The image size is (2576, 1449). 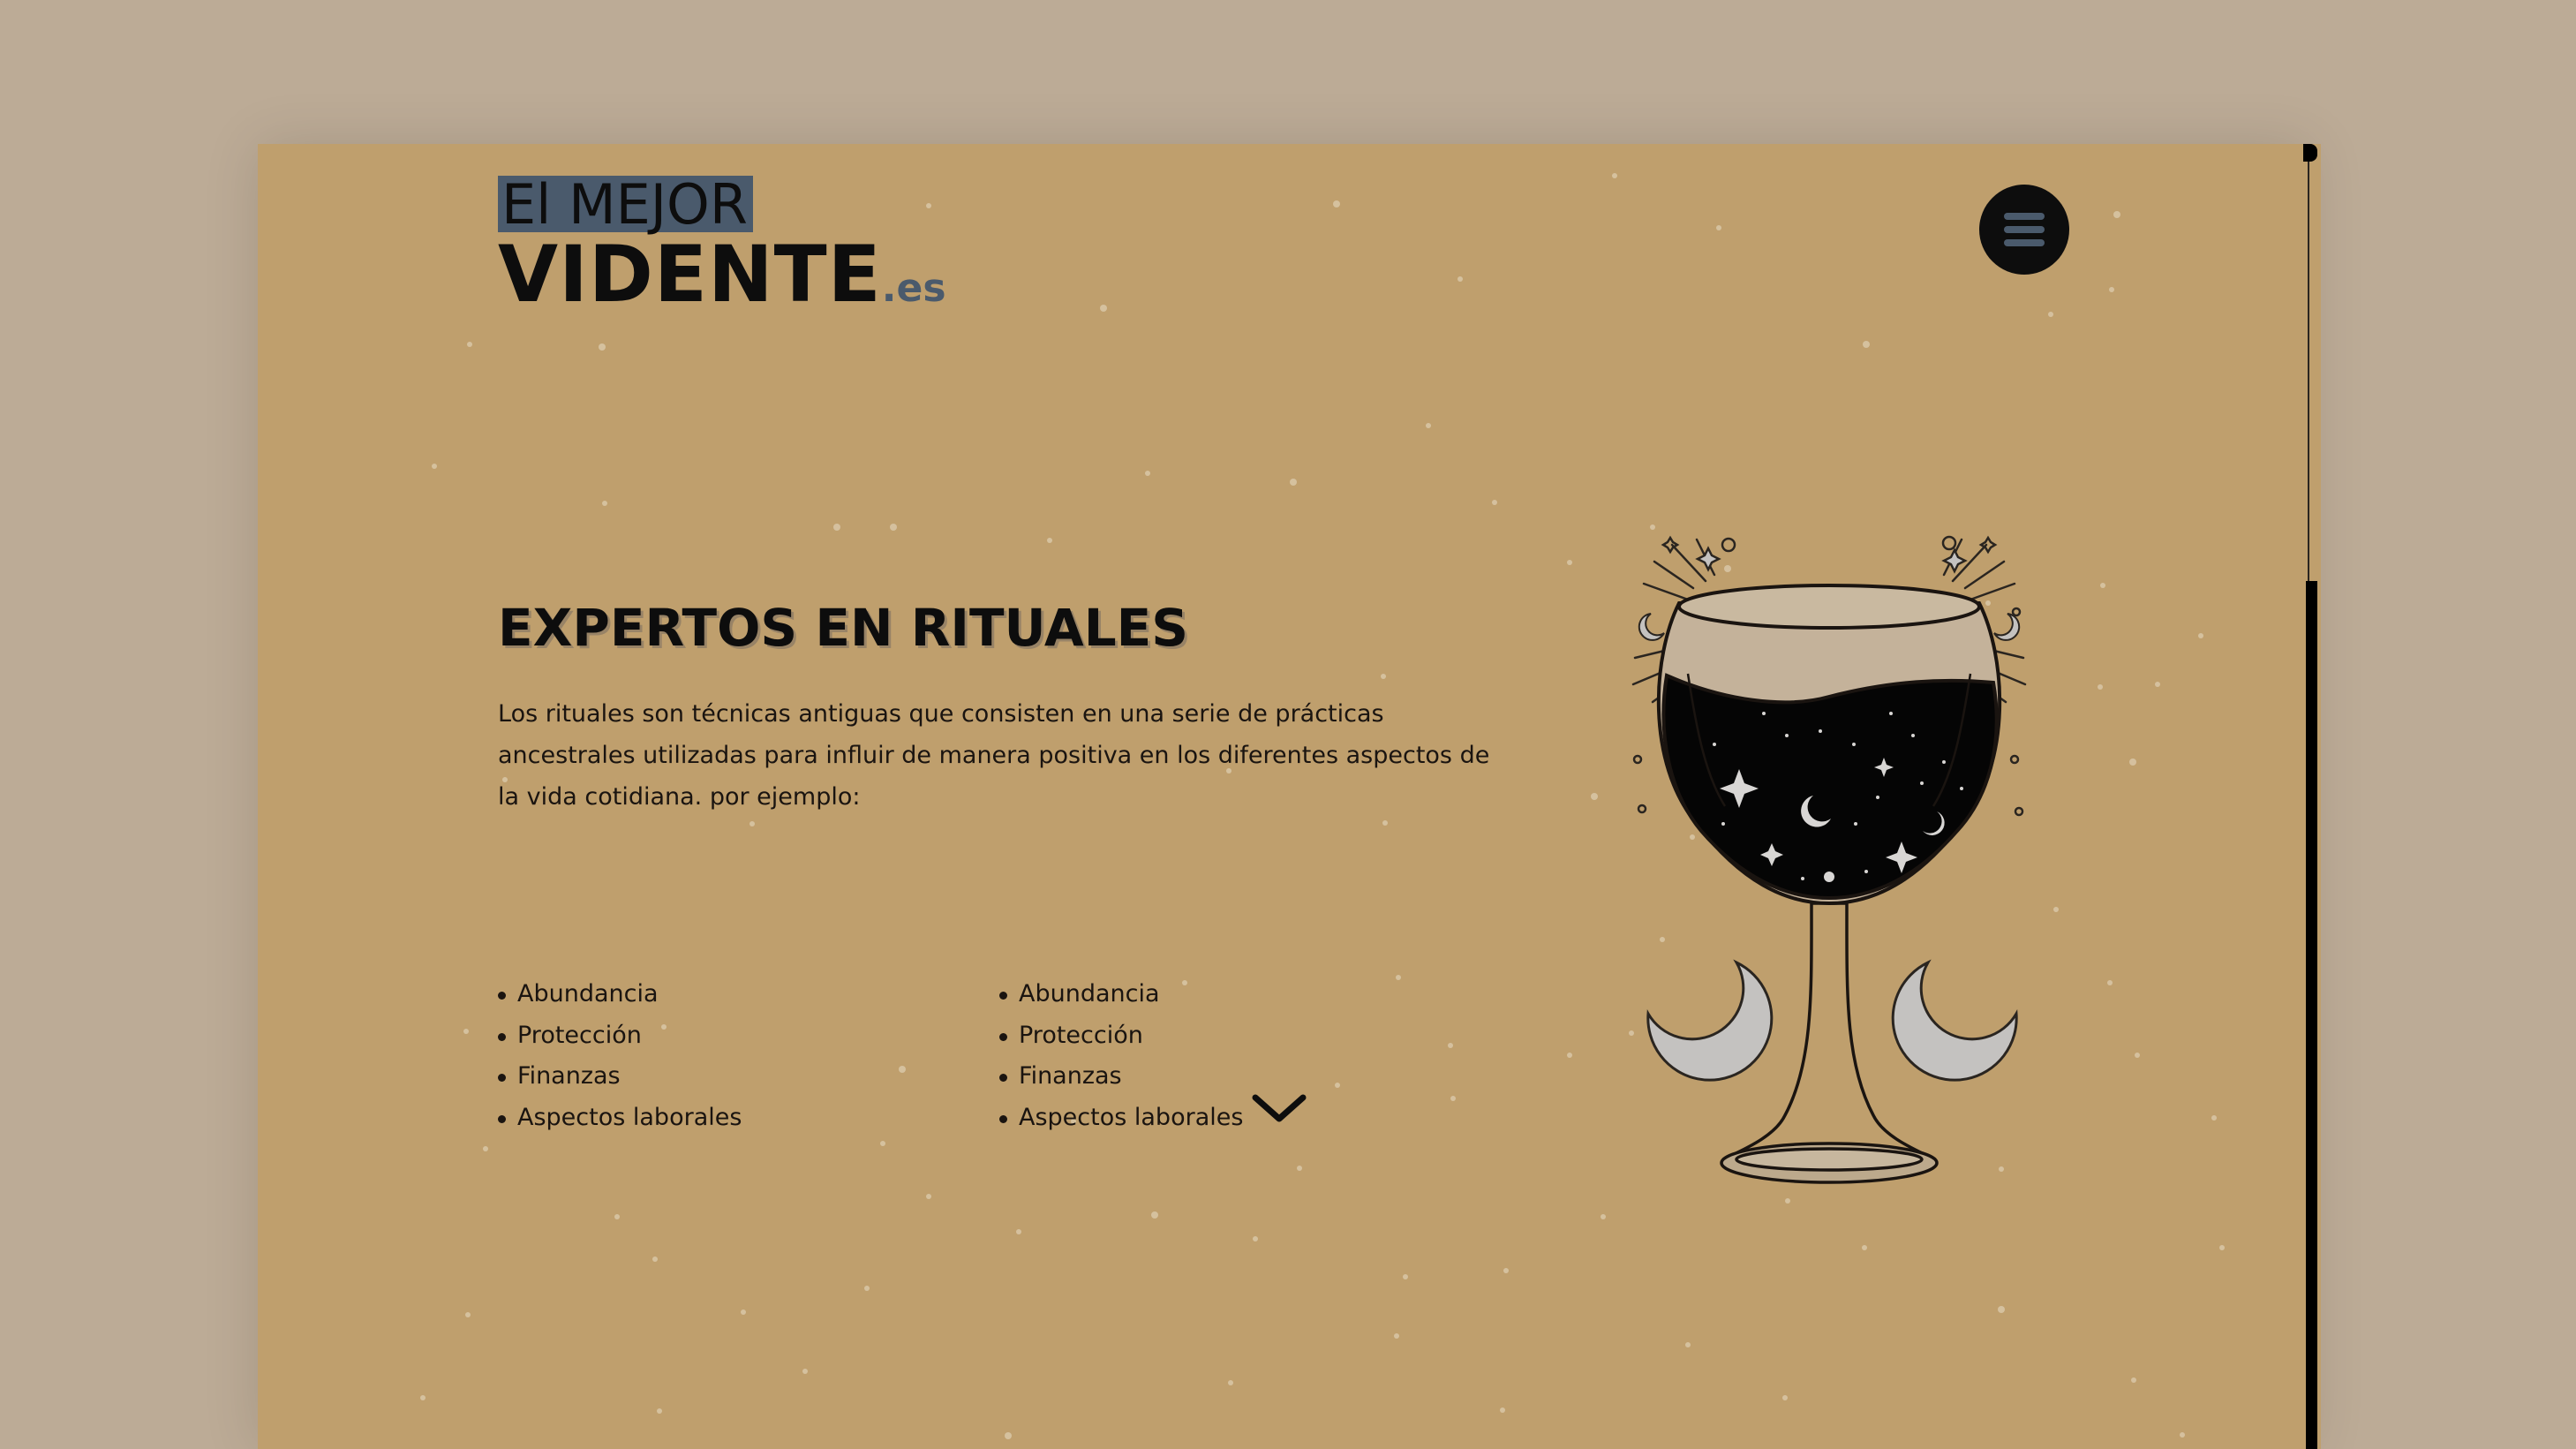 What do you see at coordinates (1279, 1109) in the screenshot?
I see `chevron-down-icon` at bounding box center [1279, 1109].